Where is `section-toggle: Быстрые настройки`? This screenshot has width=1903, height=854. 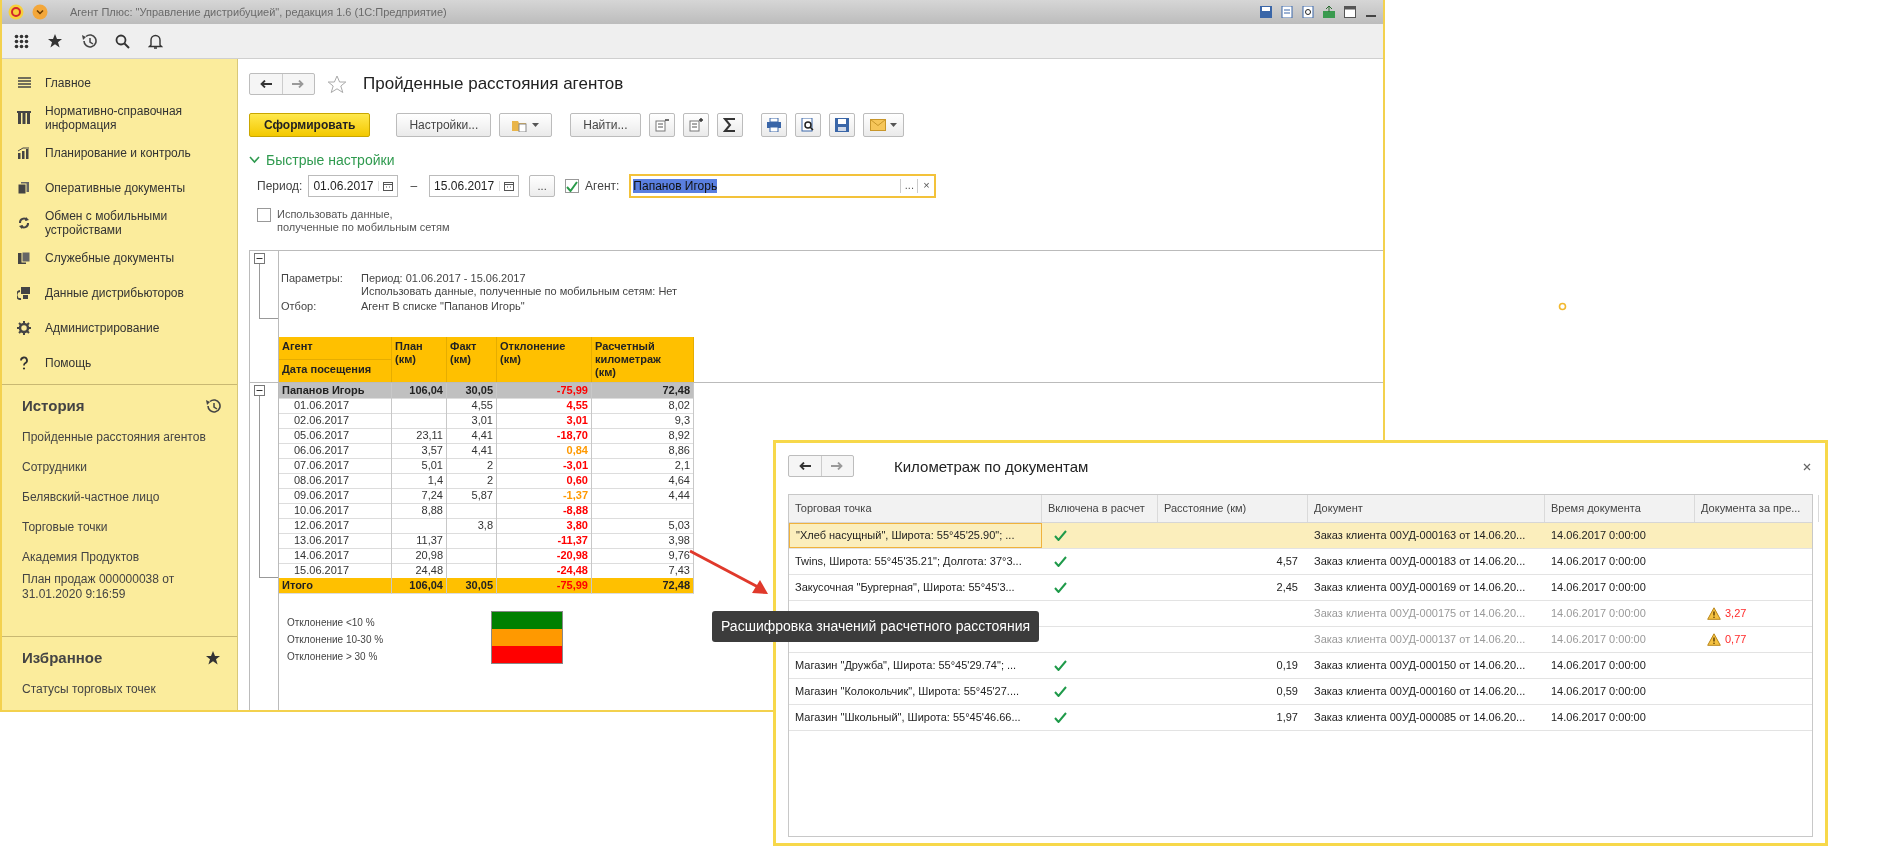
section-toggle: Быстрые настройки is located at coordinates (330, 160).